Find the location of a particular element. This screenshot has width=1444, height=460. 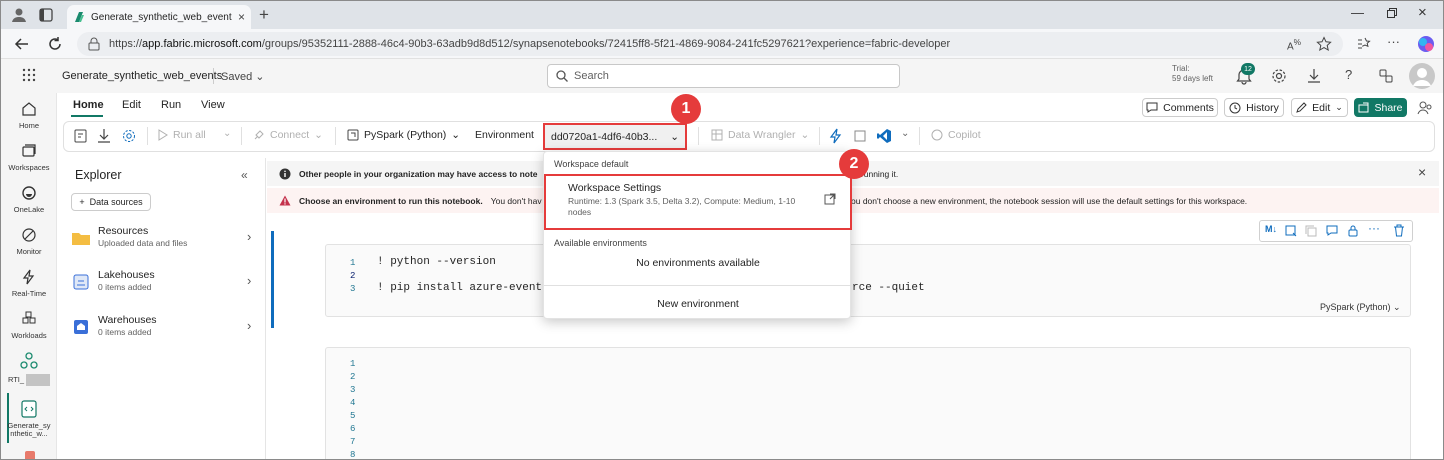

line-number: 1 is located at coordinates (353, 263).